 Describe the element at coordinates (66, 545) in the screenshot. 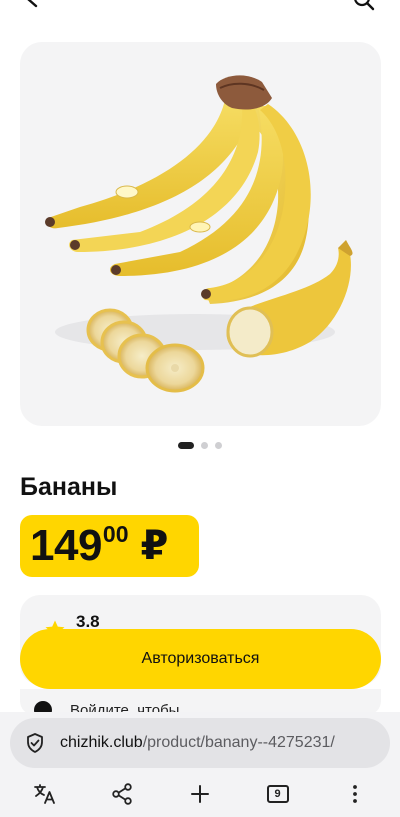

I see `price-integer: 149` at that location.